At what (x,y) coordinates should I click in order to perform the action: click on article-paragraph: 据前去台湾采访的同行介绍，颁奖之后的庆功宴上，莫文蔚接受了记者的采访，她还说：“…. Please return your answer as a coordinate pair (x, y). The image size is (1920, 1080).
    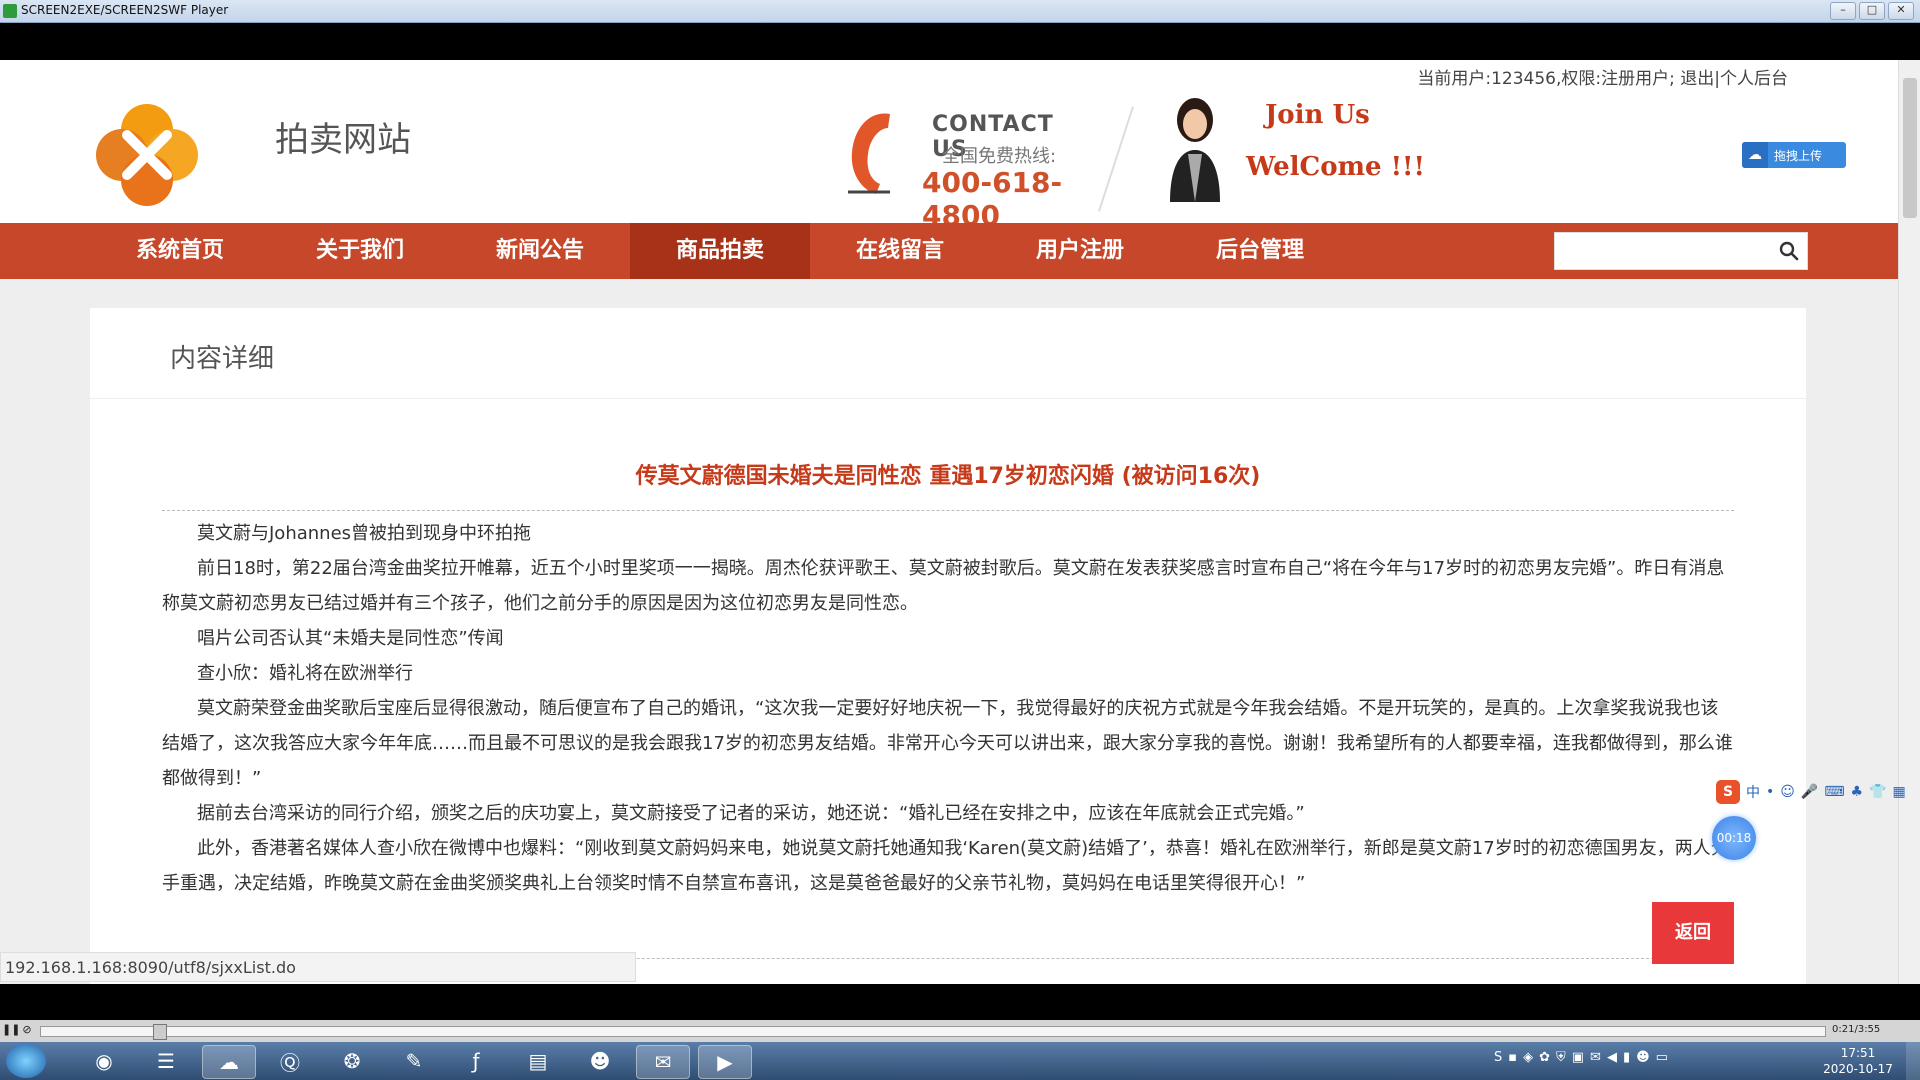
    Looking at the image, I should click on (751, 813).